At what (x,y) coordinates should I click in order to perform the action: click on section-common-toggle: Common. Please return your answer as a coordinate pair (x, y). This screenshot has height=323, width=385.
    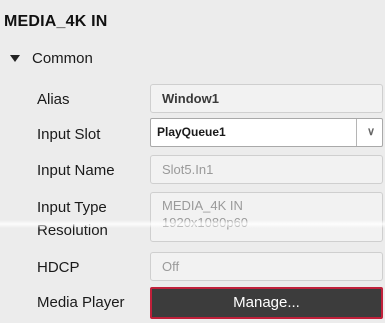
    Looking at the image, I should click on (51, 58).